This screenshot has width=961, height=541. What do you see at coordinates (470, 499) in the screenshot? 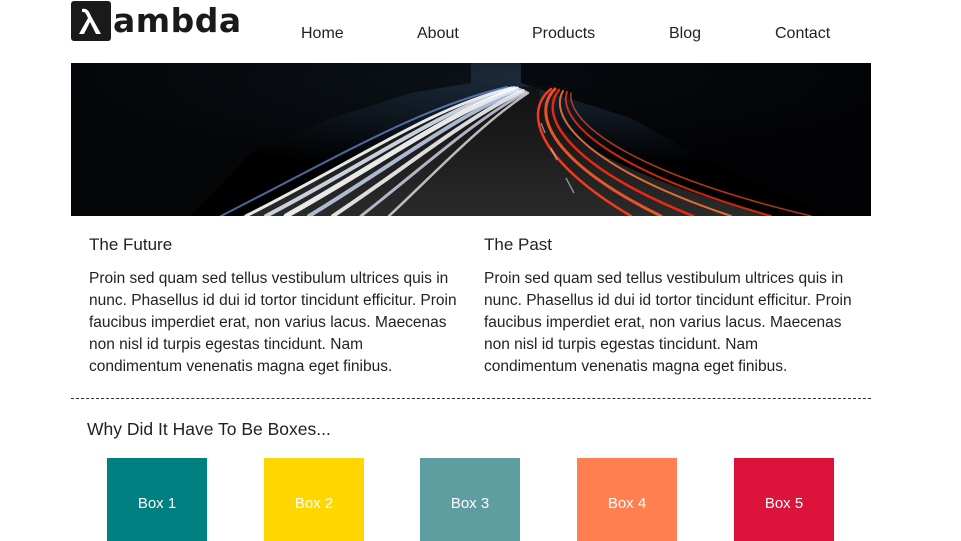
I see `box-3: Box 3` at bounding box center [470, 499].